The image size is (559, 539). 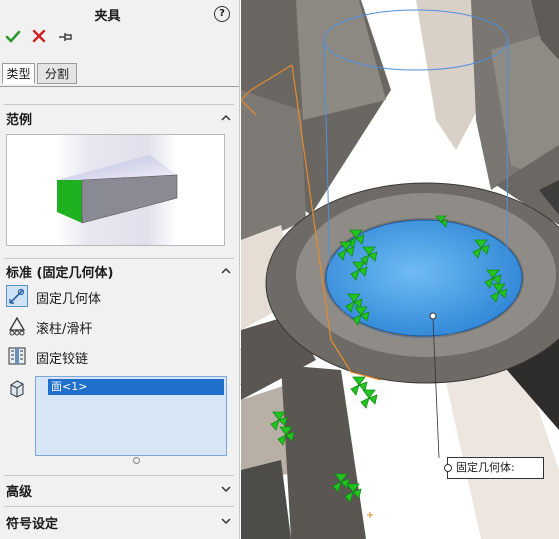 What do you see at coordinates (17, 296) in the screenshot?
I see `fixed-geometry-icon` at bounding box center [17, 296].